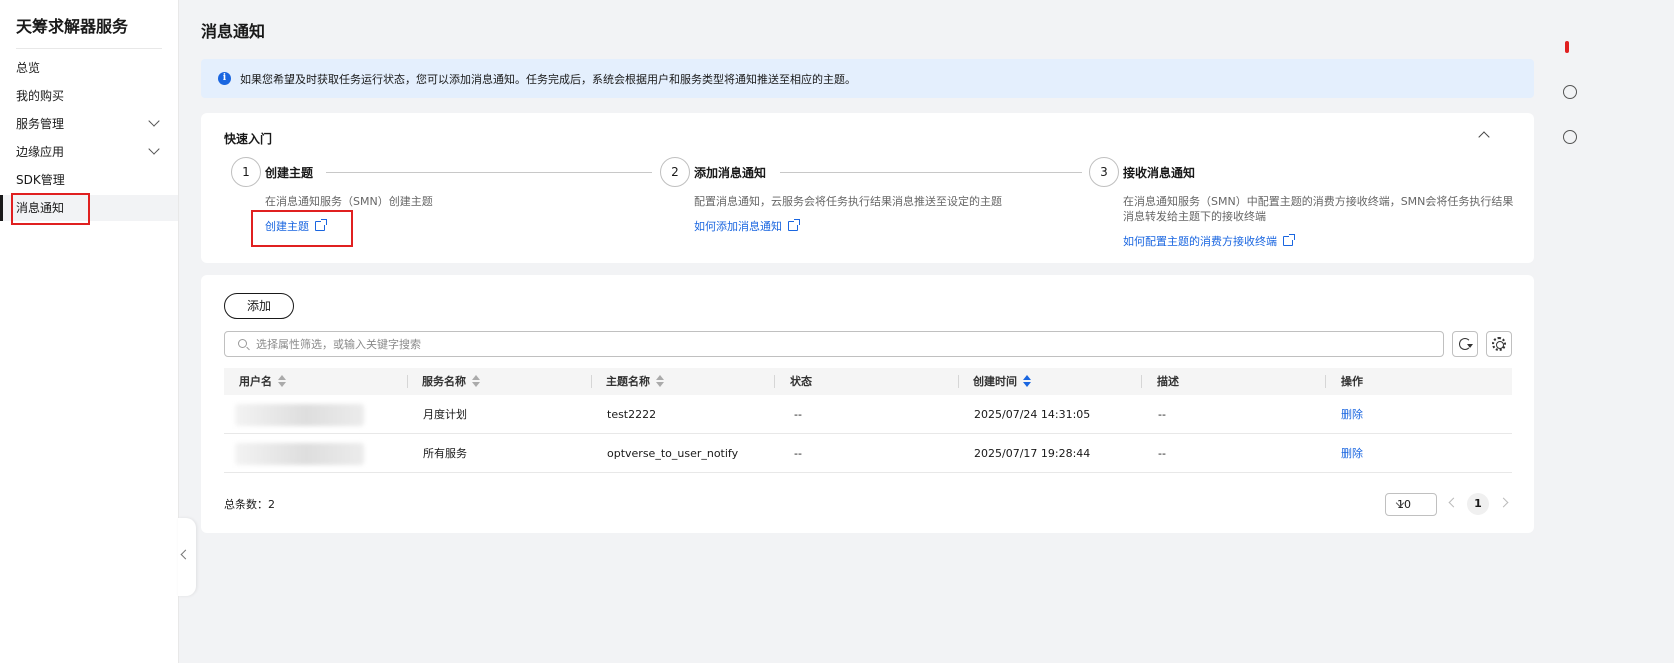 This screenshot has width=1674, height=663. What do you see at coordinates (1032, 453) in the screenshot?
I see `cell-created: 2025/07/17 19:28:44` at bounding box center [1032, 453].